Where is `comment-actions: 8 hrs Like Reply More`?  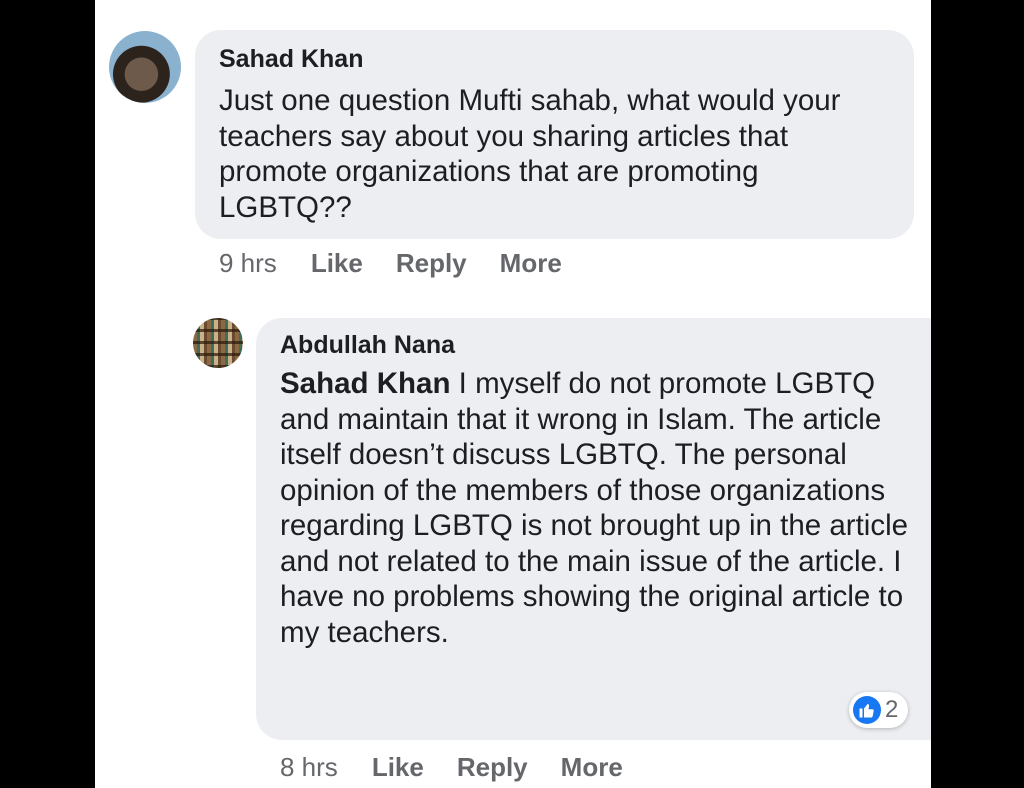 comment-actions: 8 hrs Like Reply More is located at coordinates (468, 767).